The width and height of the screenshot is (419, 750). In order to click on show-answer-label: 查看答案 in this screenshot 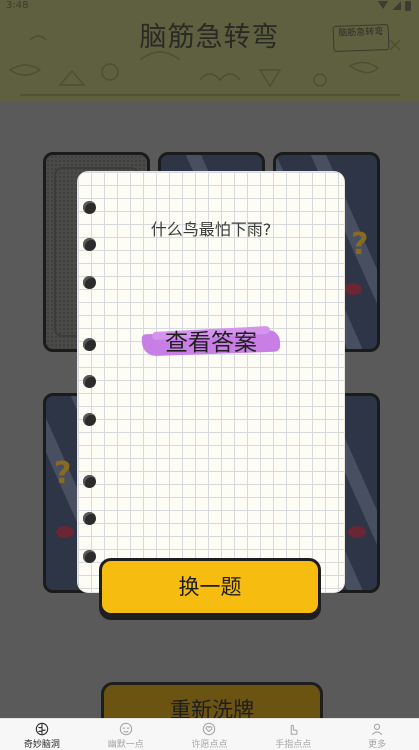, I will do `click(211, 343)`.